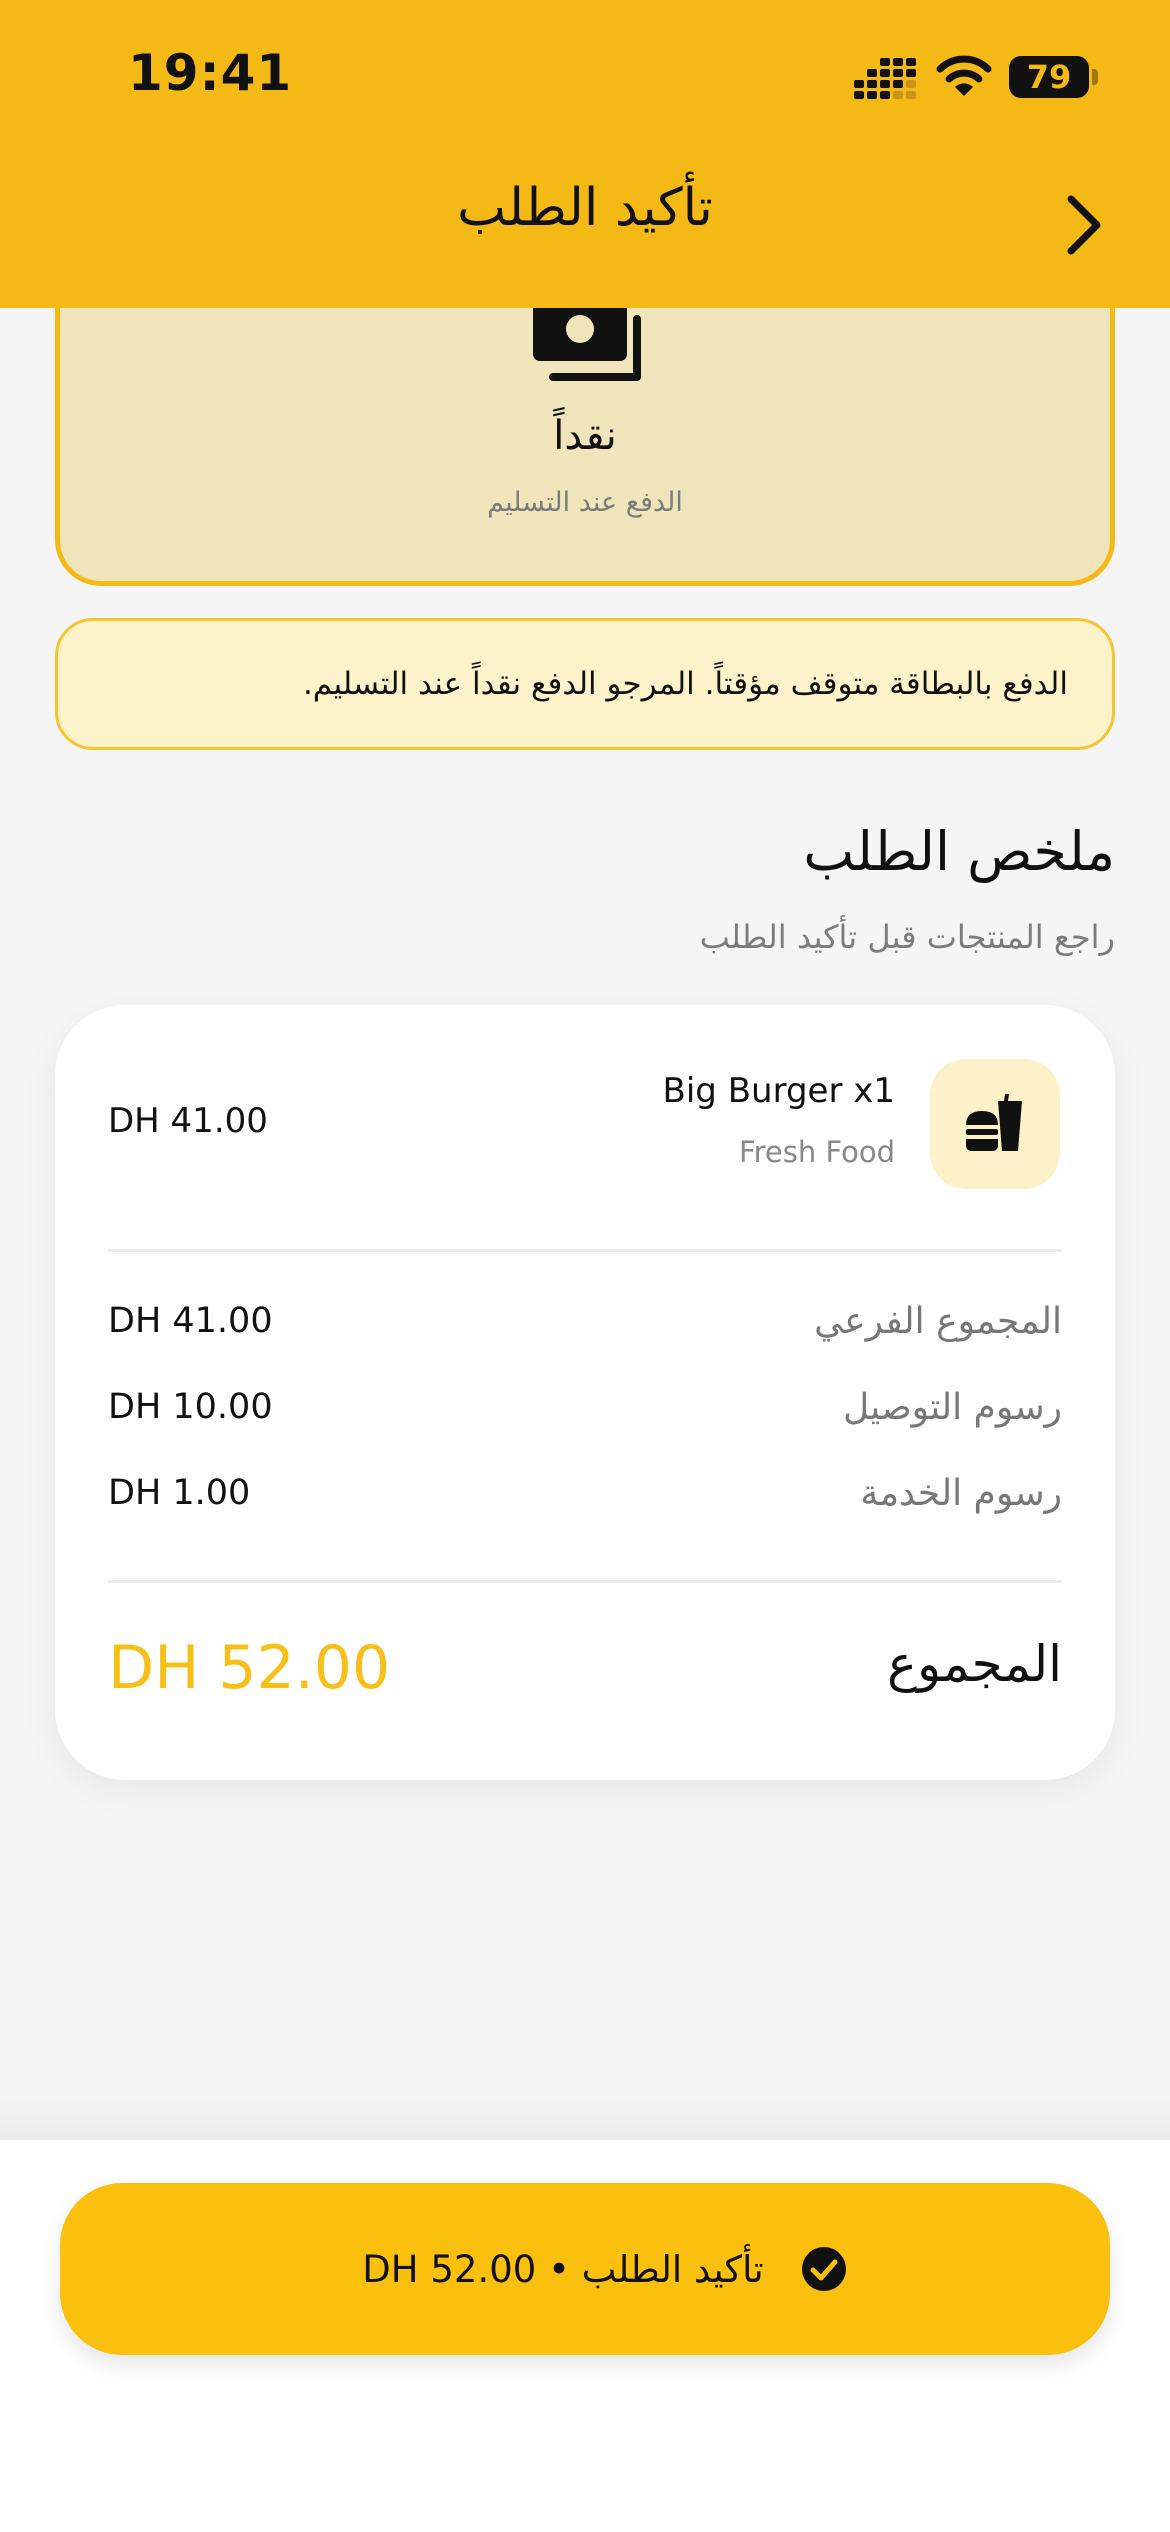 The height and width of the screenshot is (2532, 1170). Describe the element at coordinates (952, 1407) in the screenshot. I see `delivery-fee-label: رسوم التوصيل` at that location.